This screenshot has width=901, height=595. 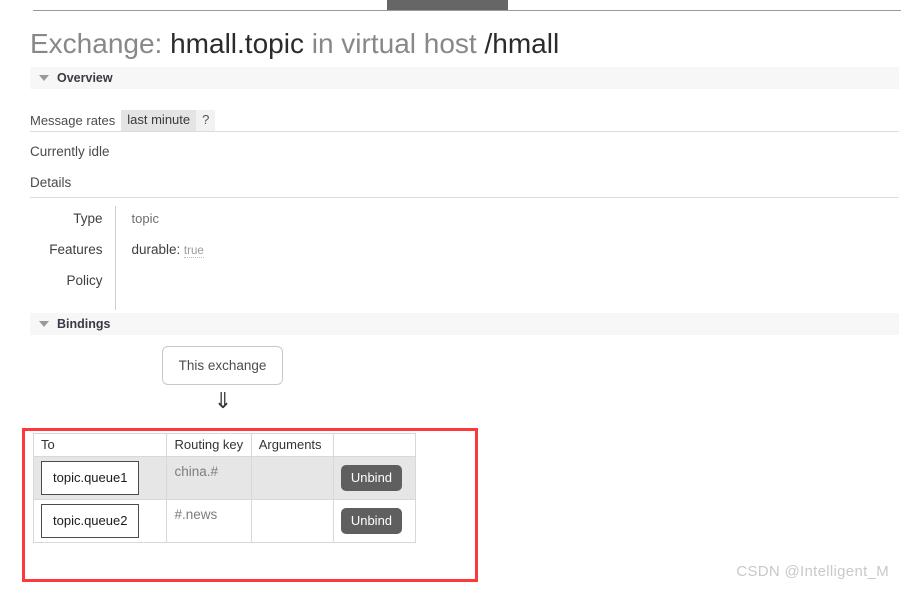 What do you see at coordinates (464, 324) in the screenshot?
I see `section-header-bindings: Bindings` at bounding box center [464, 324].